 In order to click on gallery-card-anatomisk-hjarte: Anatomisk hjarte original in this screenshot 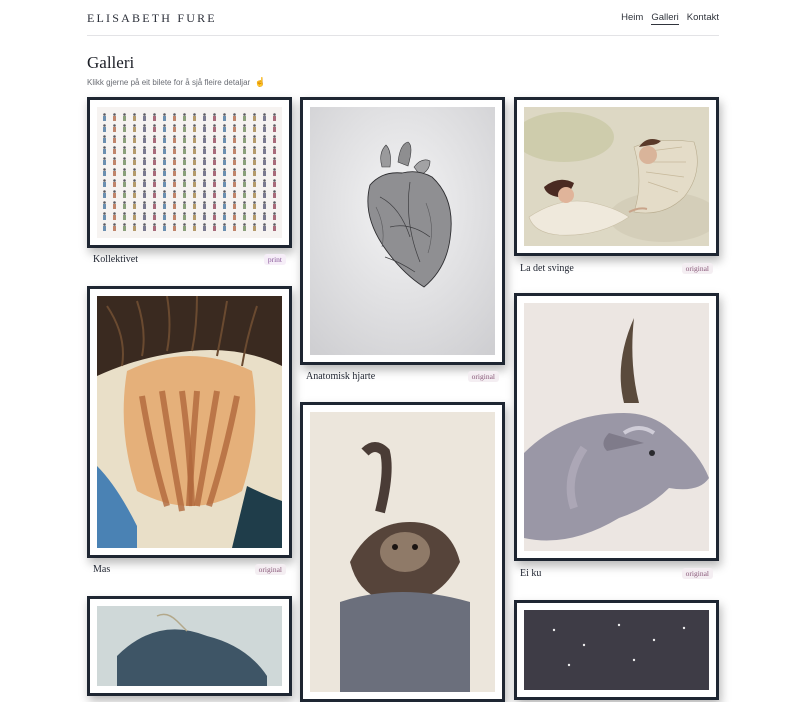, I will do `click(402, 243)`.